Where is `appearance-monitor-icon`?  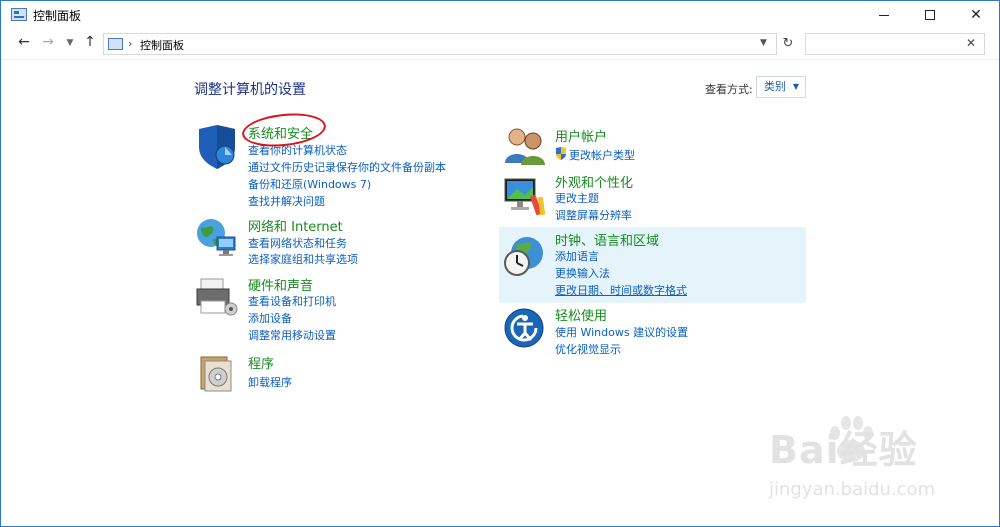
appearance-monitor-icon is located at coordinates (525, 197).